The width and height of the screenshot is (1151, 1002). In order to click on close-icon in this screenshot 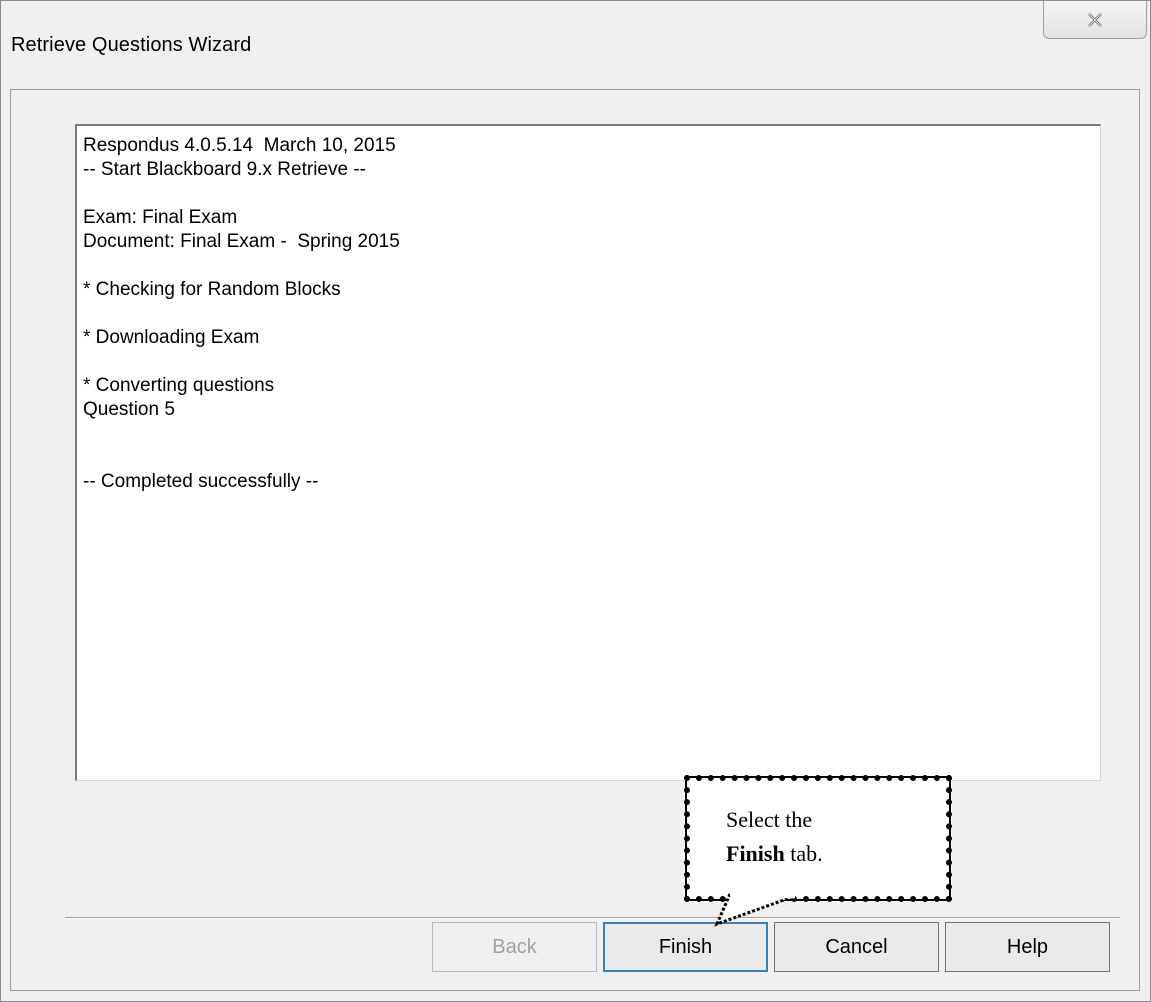, I will do `click(1095, 19)`.